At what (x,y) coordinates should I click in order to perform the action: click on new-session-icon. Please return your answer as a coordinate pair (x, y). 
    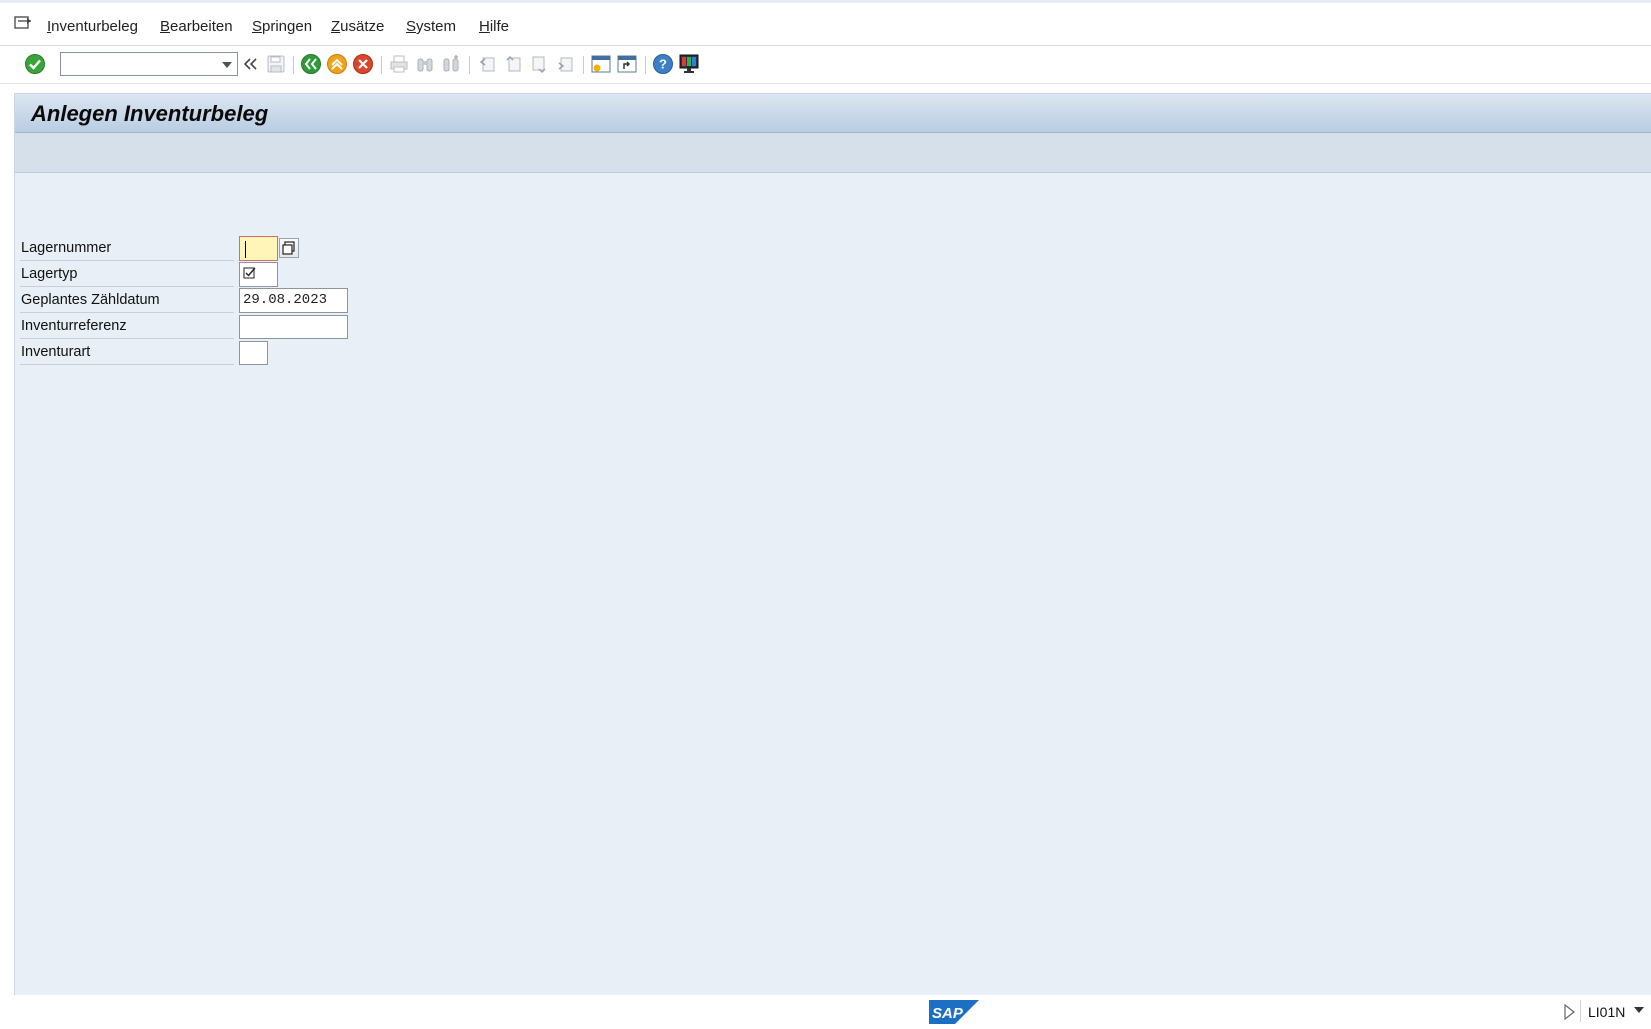
    Looking at the image, I should click on (601, 64).